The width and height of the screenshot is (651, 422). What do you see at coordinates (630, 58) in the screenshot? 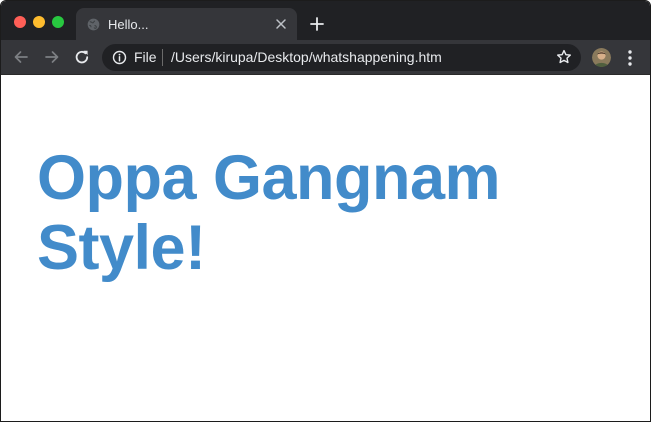
I see `kebab-menu-icon` at bounding box center [630, 58].